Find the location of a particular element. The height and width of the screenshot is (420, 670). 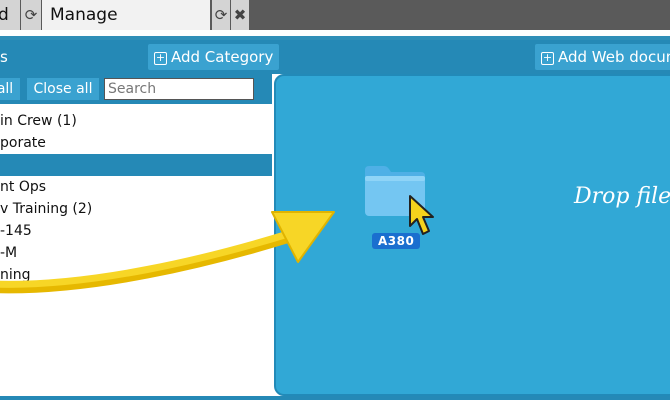

footer-divider is located at coordinates (335, 398).